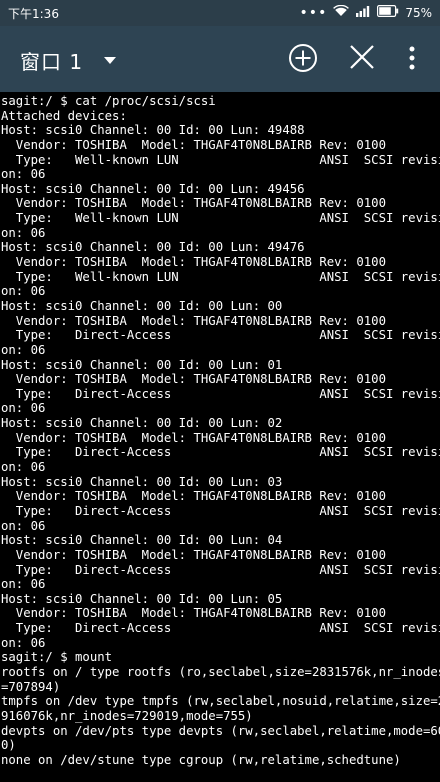 Image resolution: width=440 pixels, height=782 pixels. What do you see at coordinates (31, 686) in the screenshot?
I see `terminal-line: =707894)` at bounding box center [31, 686].